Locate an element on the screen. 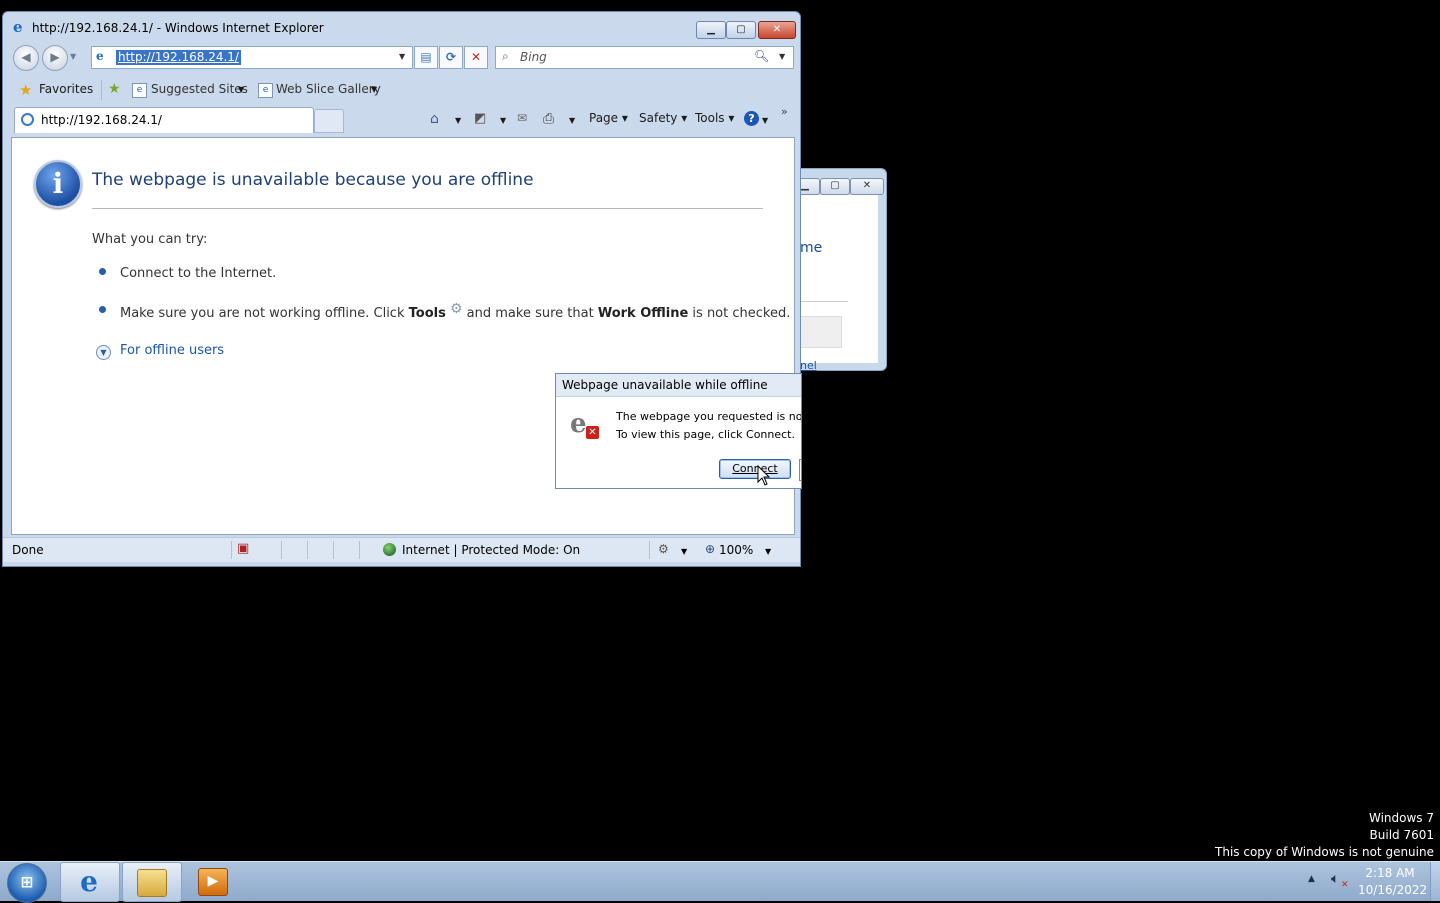 The image size is (1440, 903). compatibility-view-button: ▤ is located at coordinates (426, 57).